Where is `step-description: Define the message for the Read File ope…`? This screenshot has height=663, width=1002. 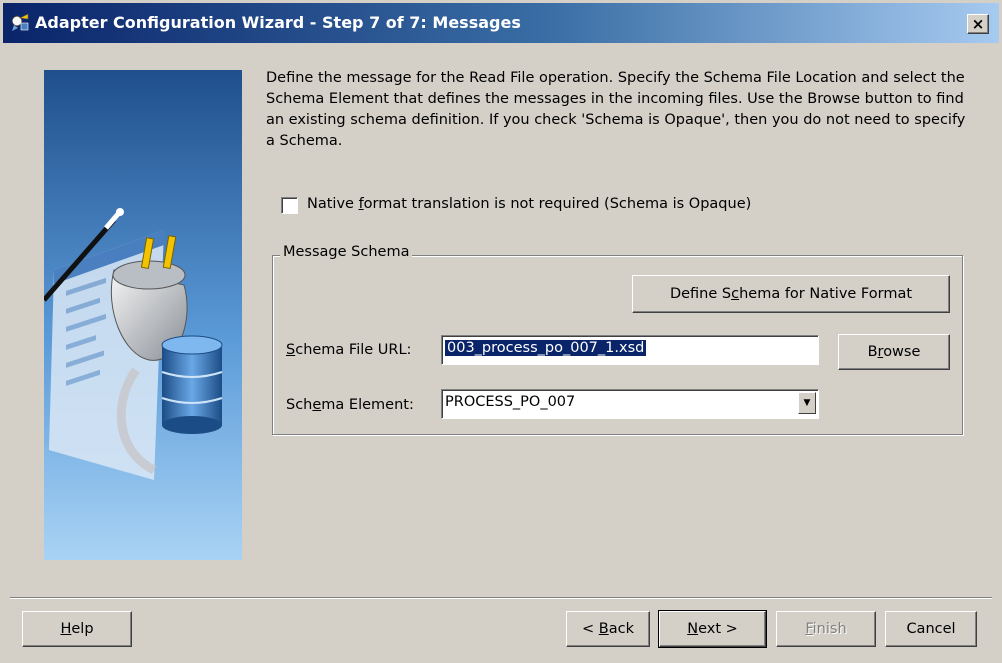
step-description: Define the message for the Read File ope… is located at coordinates (616, 109).